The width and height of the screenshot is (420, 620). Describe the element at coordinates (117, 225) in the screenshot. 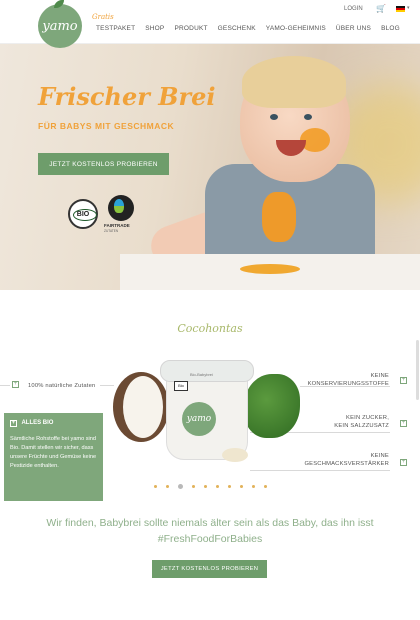

I see `fairtrade-label: FAIRTRADE` at that location.